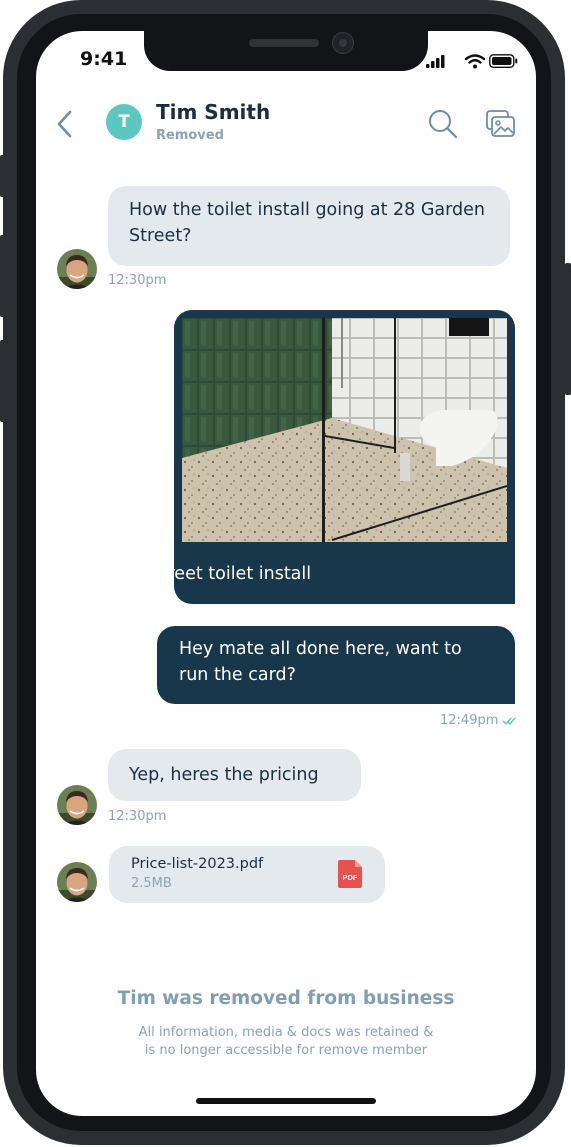 The image size is (571, 1147). What do you see at coordinates (475, 61) in the screenshot?
I see `wifi-icon` at bounding box center [475, 61].